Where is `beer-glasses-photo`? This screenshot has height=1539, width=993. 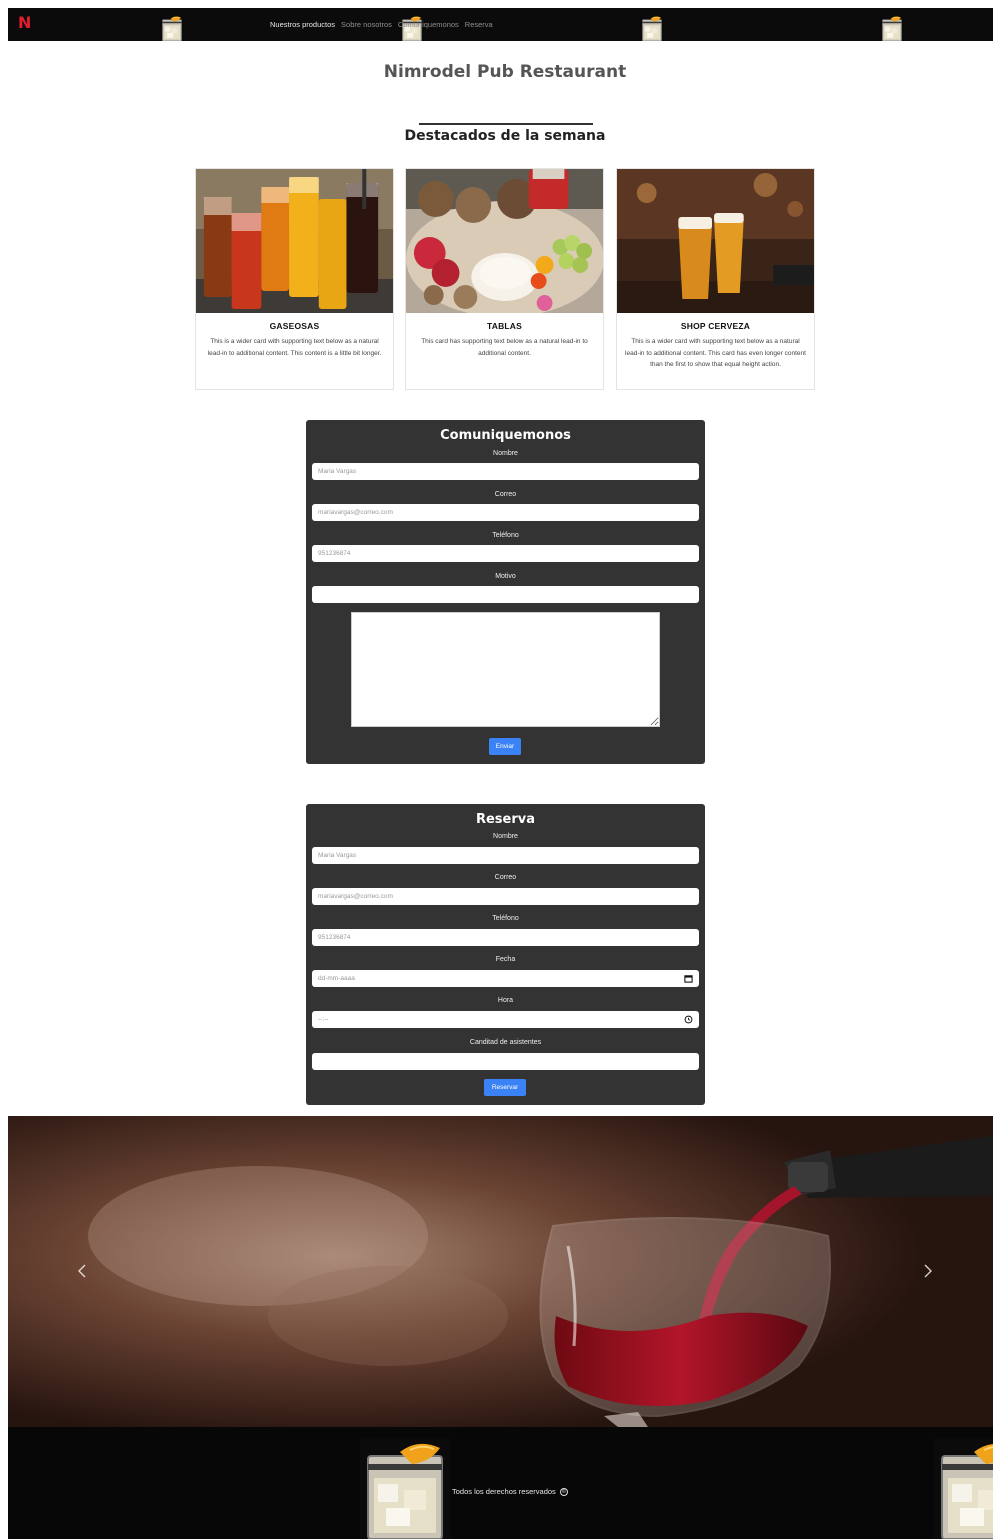 beer-glasses-photo is located at coordinates (715, 241).